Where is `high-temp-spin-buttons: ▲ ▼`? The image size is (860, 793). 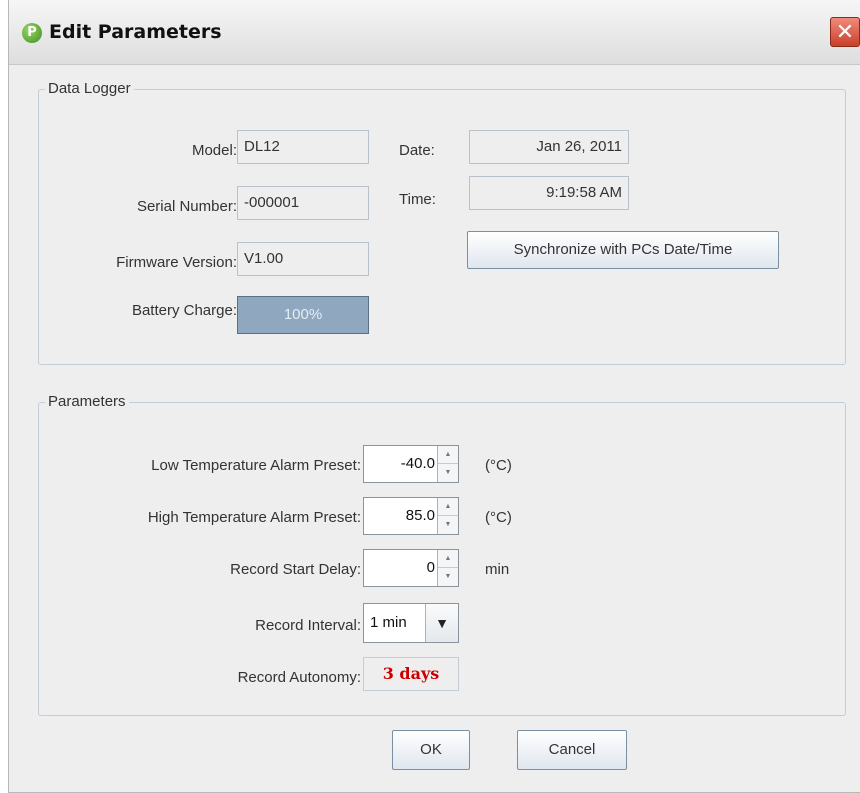 high-temp-spin-buttons: ▲ ▼ is located at coordinates (447, 516).